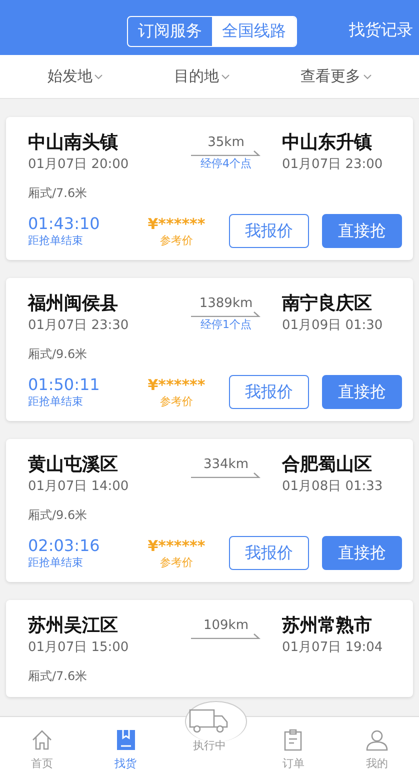 The width and height of the screenshot is (419, 779). What do you see at coordinates (170, 31) in the screenshot?
I see `segment-tab: 订阅服务` at bounding box center [170, 31].